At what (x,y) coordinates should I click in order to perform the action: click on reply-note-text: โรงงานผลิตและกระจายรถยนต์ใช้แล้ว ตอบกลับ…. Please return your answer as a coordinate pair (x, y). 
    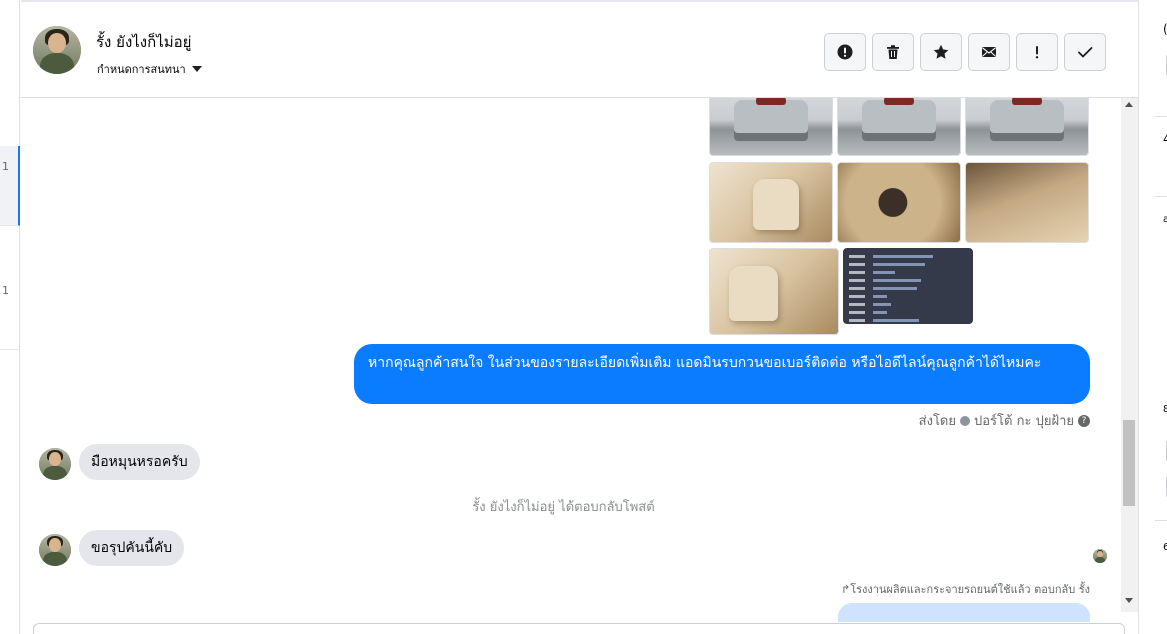
    Looking at the image, I should click on (970, 589).